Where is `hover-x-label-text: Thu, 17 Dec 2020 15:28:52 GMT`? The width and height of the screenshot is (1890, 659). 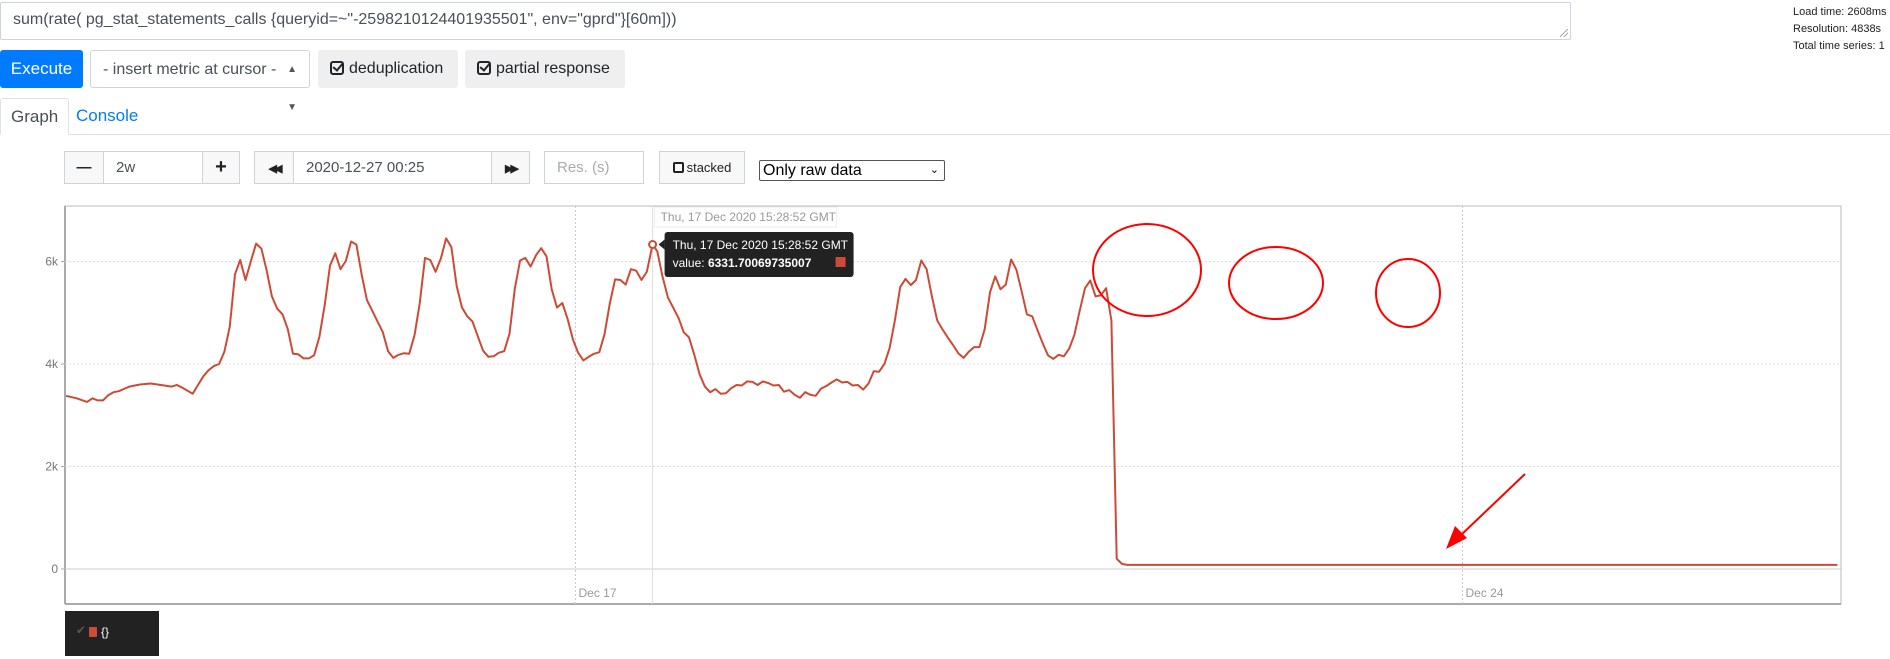 hover-x-label-text: Thu, 17 Dec 2020 15:28:52 GMT is located at coordinates (749, 217).